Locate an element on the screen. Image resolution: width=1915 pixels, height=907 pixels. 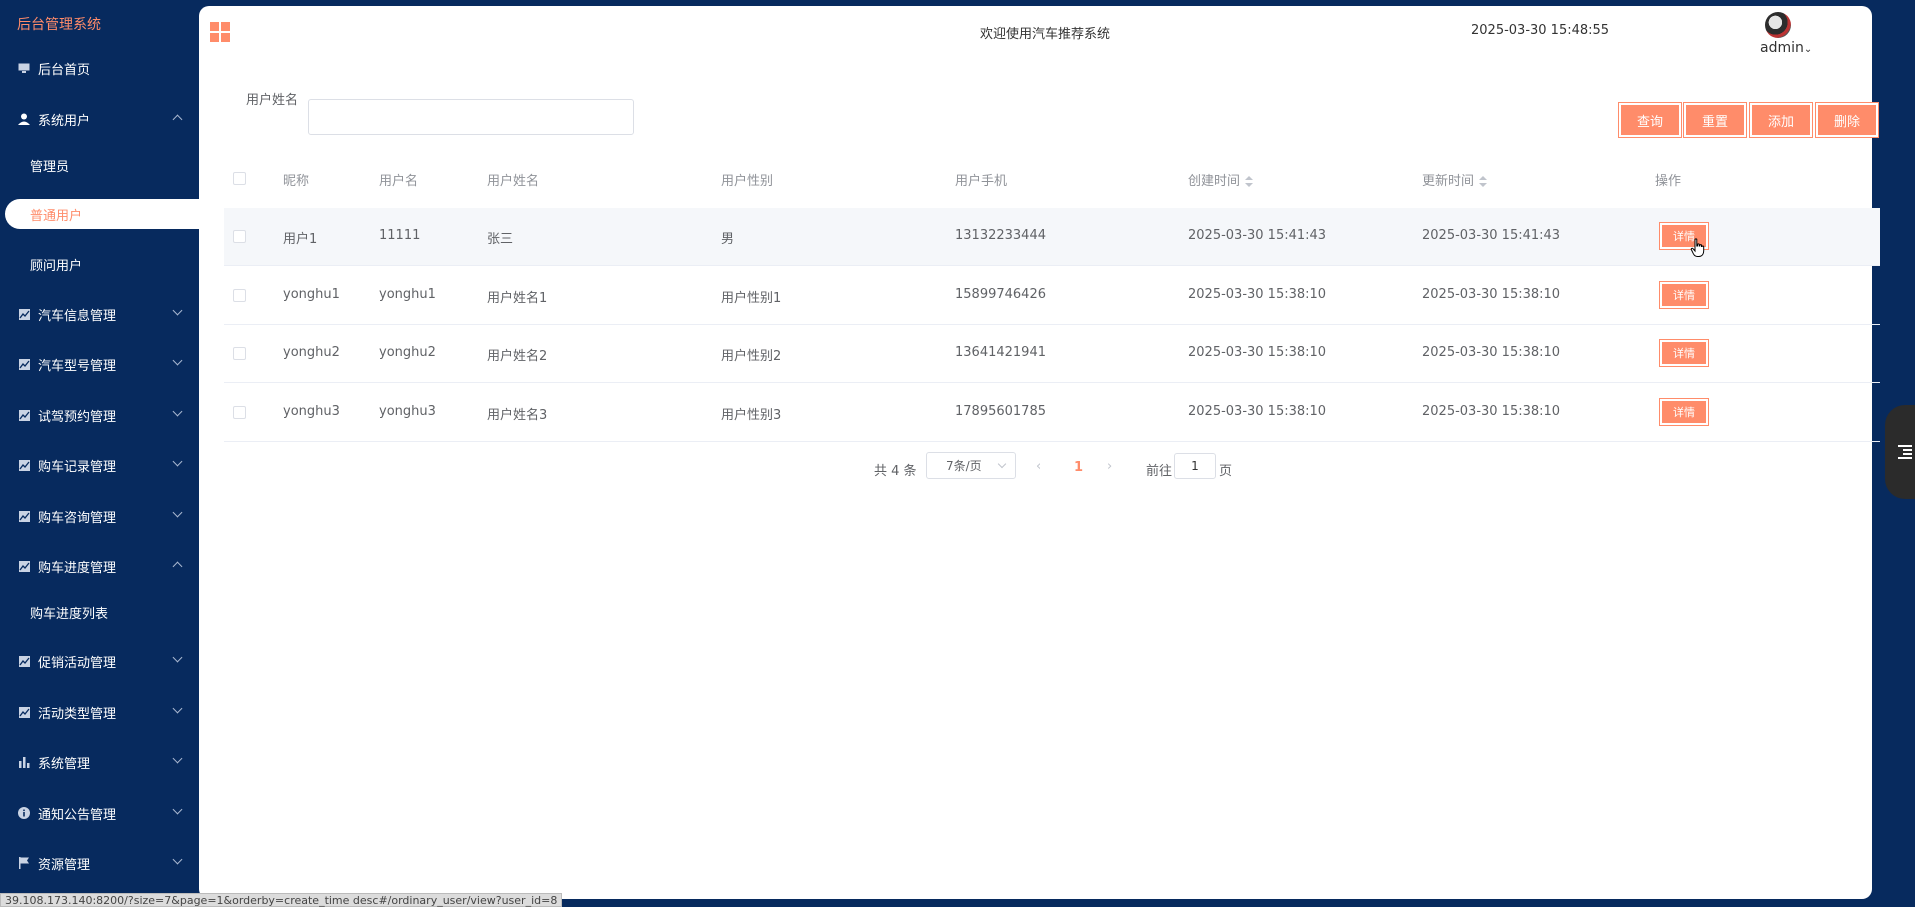
column-header: 操作 is located at coordinates (1668, 181).